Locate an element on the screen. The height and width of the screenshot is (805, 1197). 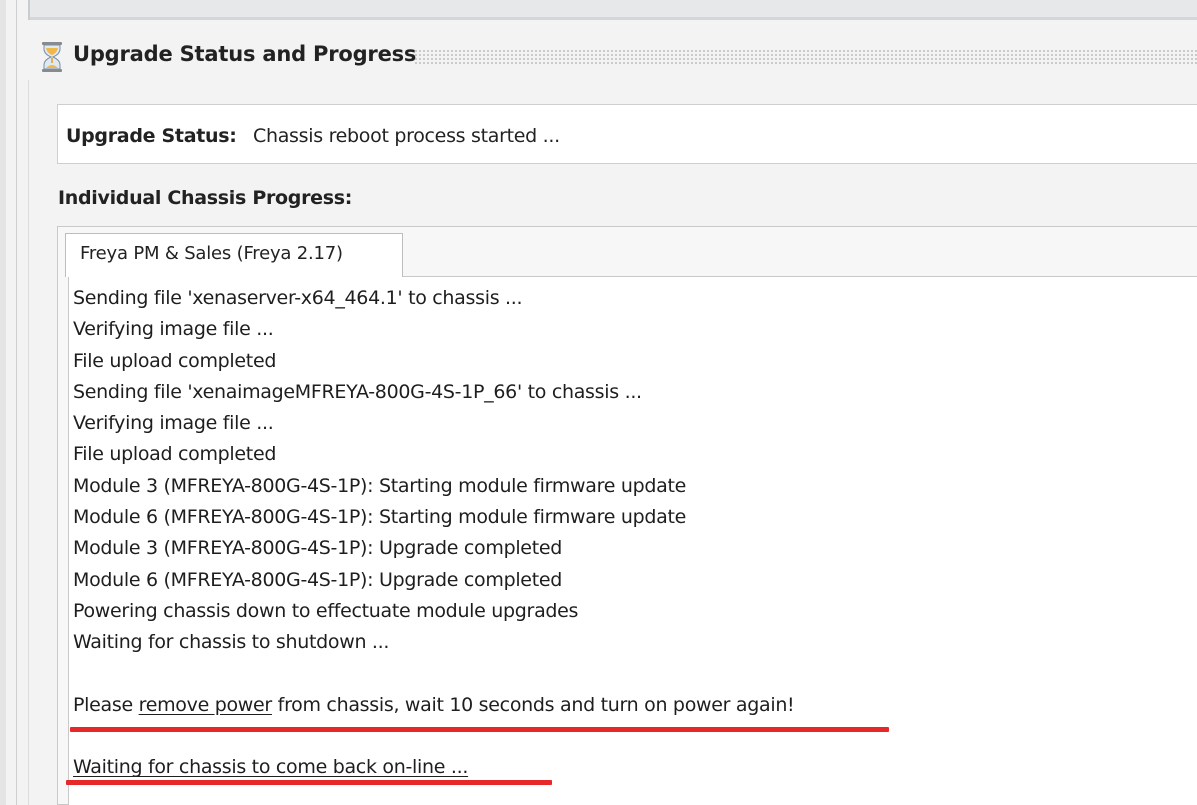
power-instruction-prefix: Please is located at coordinates (106, 704).